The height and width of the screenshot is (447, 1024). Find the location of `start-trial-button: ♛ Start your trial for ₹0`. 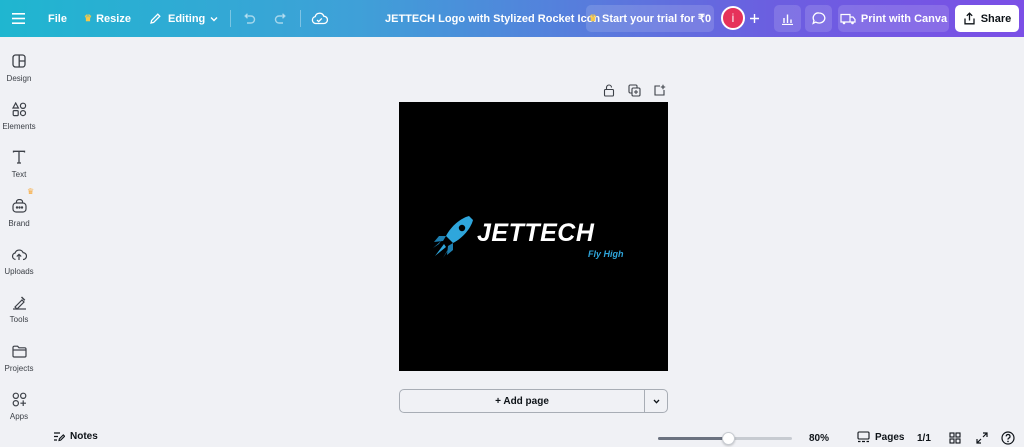

start-trial-button: ♛ Start your trial for ₹0 is located at coordinates (650, 18).